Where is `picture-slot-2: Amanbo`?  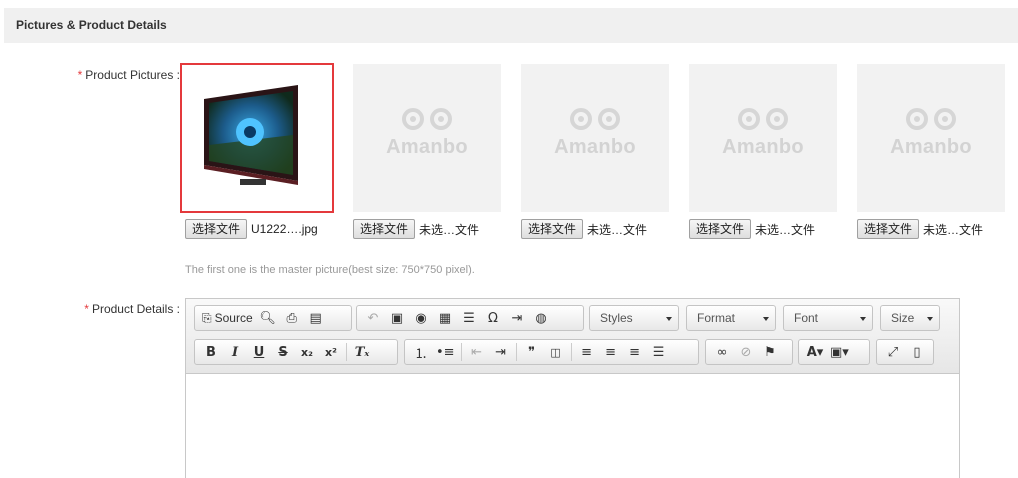 picture-slot-2: Amanbo is located at coordinates (427, 138).